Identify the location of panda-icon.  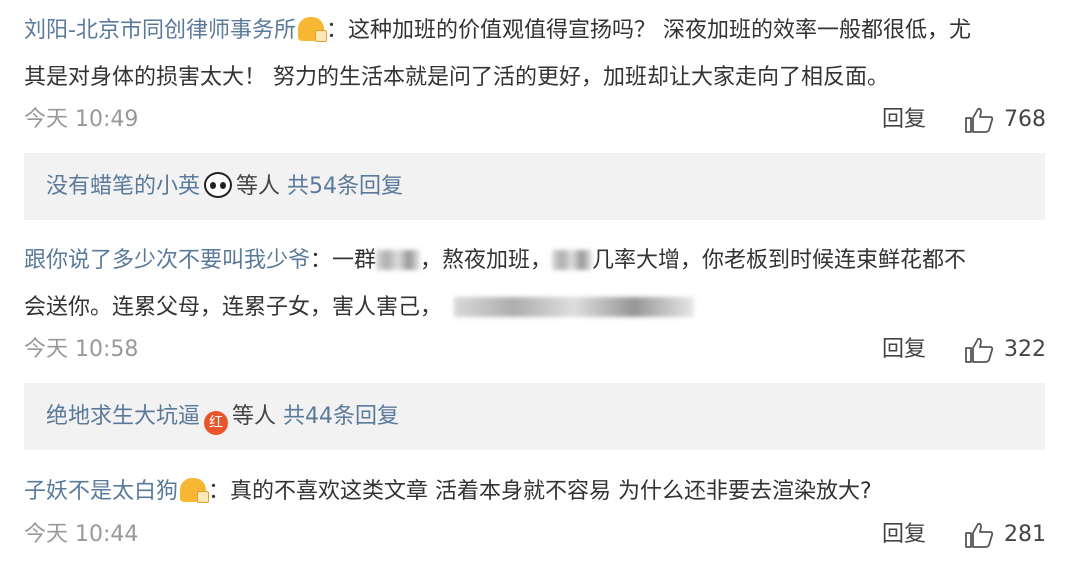
(218, 185).